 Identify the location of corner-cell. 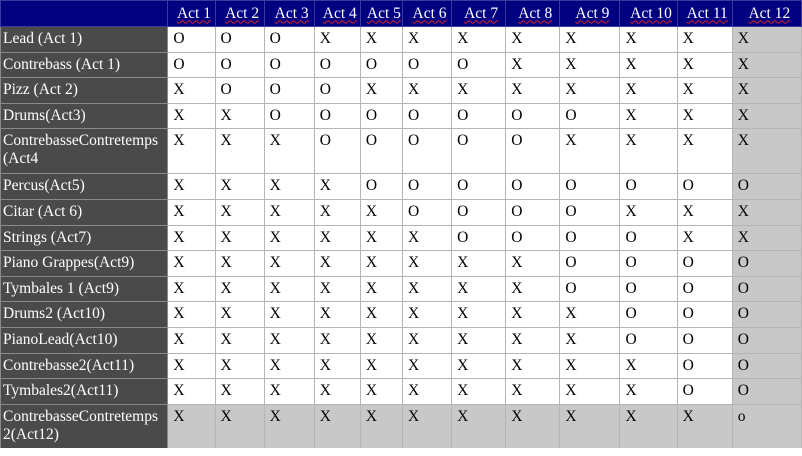
(84, 13).